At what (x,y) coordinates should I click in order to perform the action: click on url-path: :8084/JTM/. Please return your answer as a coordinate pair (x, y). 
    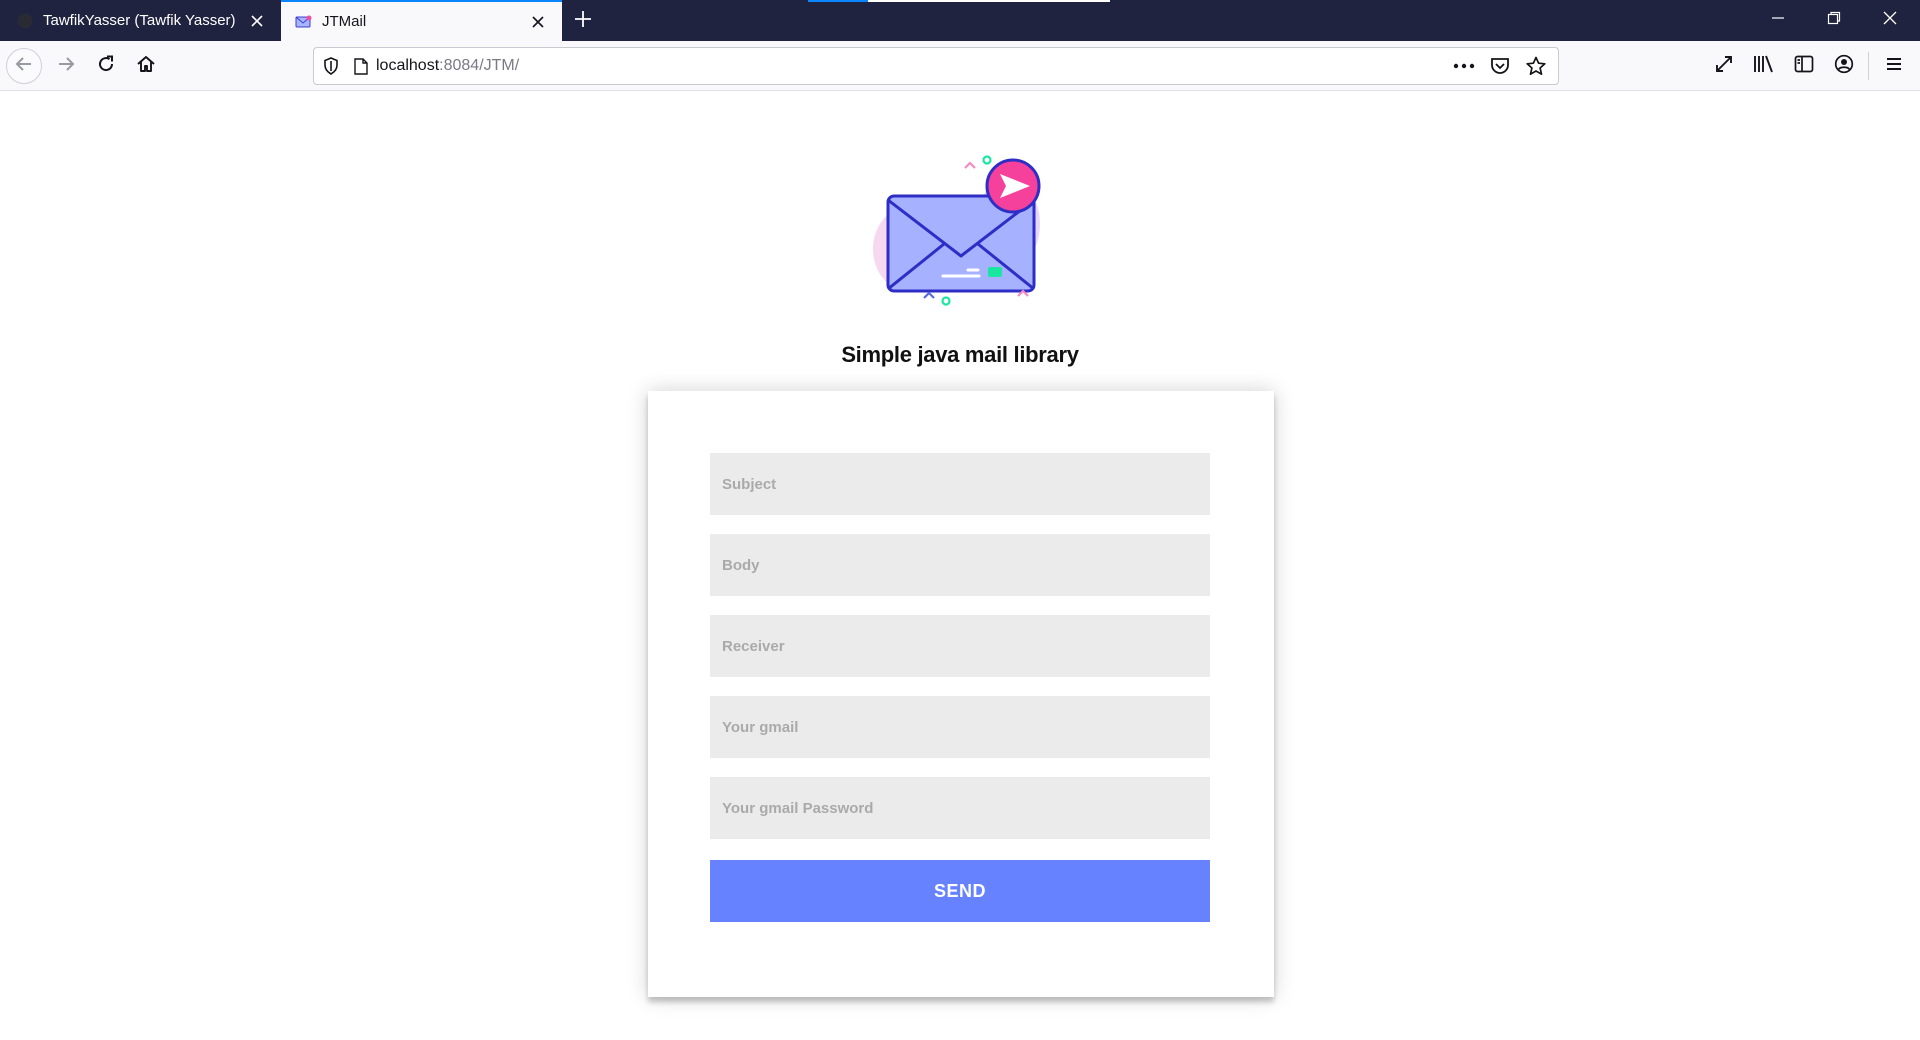
    Looking at the image, I should click on (479, 65).